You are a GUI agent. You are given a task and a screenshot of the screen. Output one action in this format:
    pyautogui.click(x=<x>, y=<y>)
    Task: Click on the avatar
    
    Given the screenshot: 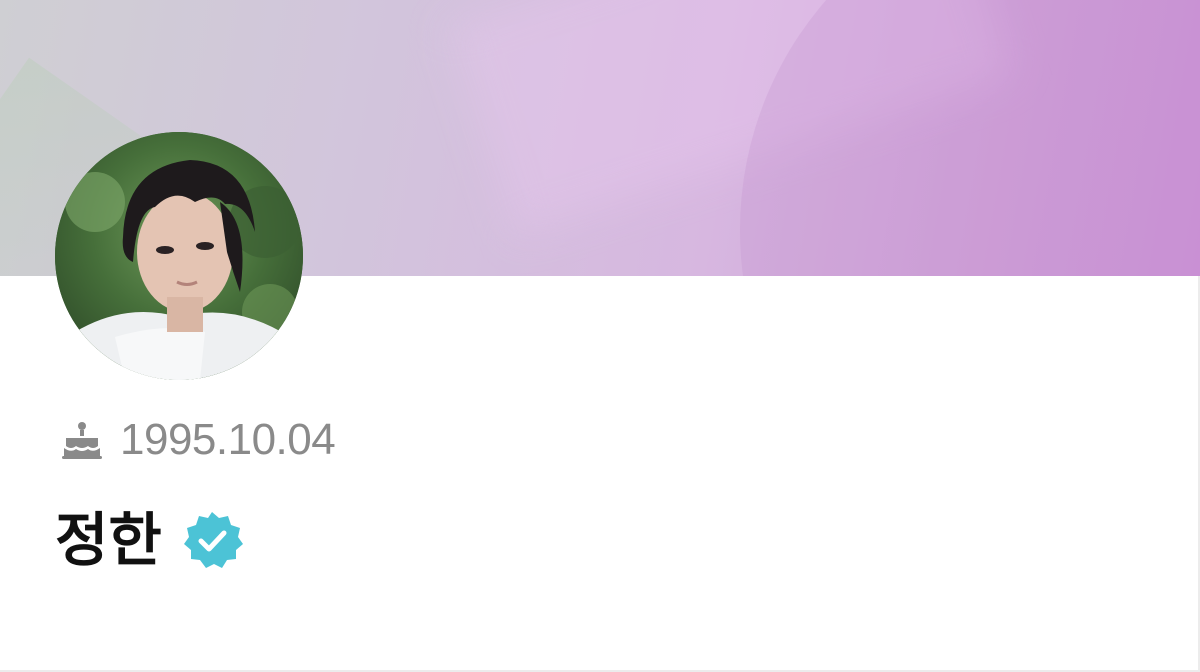 What is the action you would take?
    pyautogui.click(x=179, y=256)
    